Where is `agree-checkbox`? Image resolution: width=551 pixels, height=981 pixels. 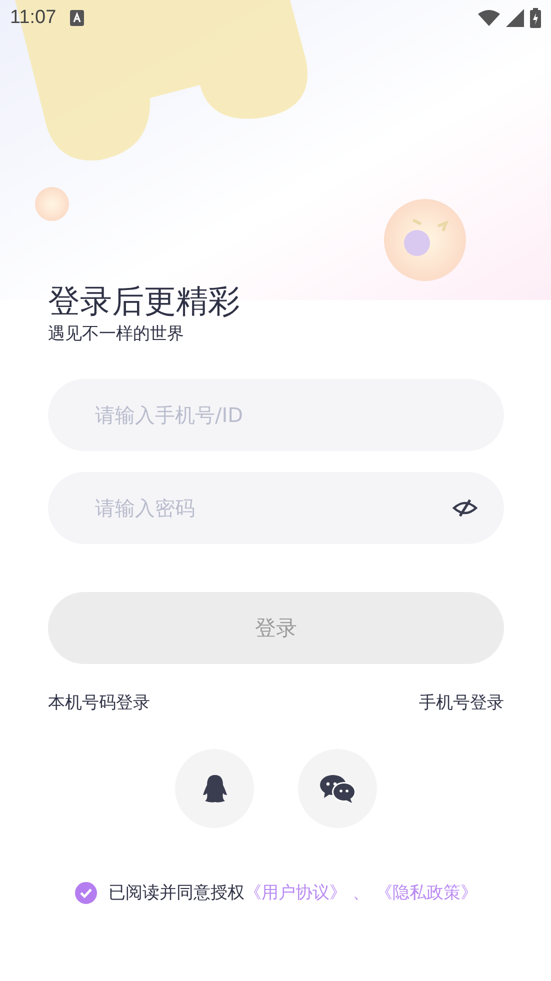
agree-checkbox is located at coordinates (85, 893).